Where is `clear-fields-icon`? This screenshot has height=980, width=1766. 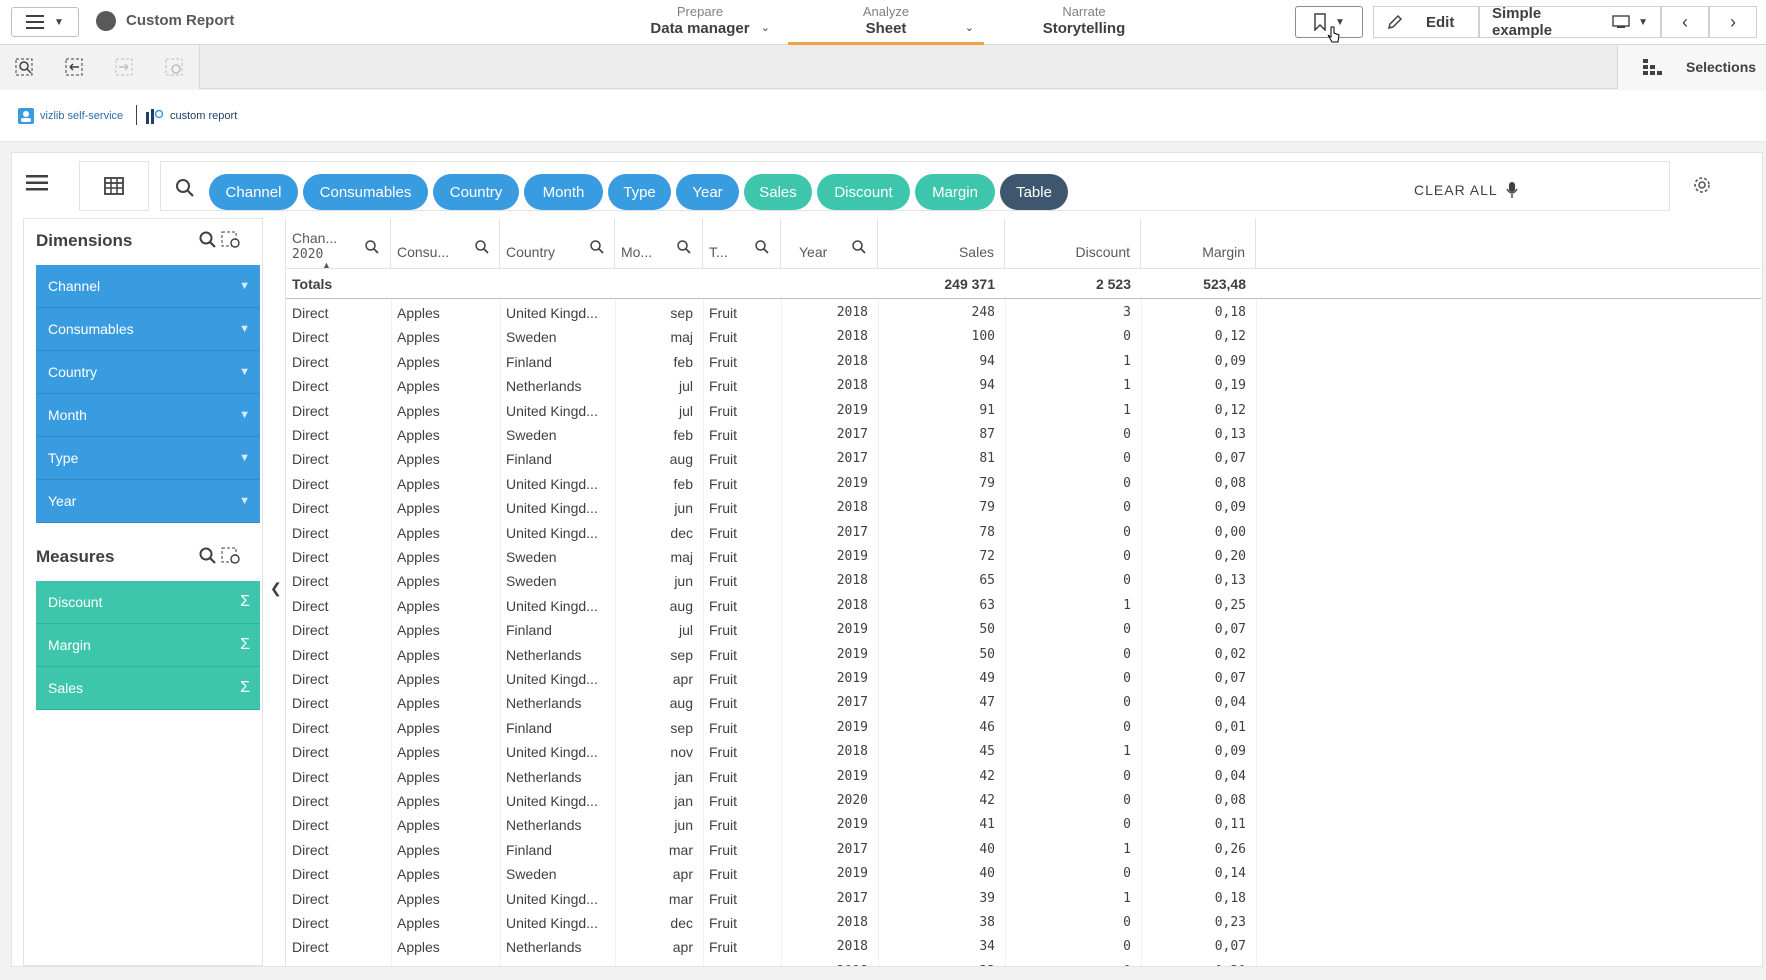
clear-fields-icon is located at coordinates (231, 240).